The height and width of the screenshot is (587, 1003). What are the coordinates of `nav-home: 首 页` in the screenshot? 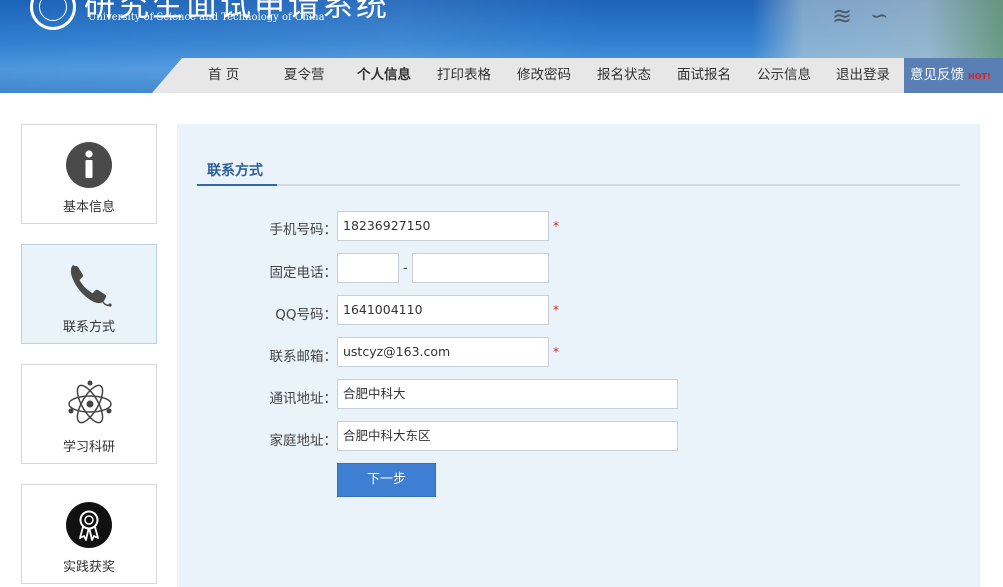 It's located at (223, 75).